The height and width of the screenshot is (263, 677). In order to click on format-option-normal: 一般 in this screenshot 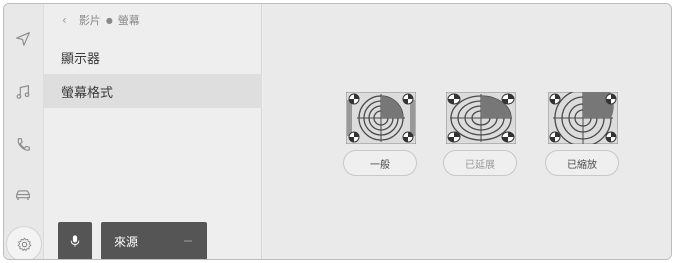, I will do `click(381, 137)`.